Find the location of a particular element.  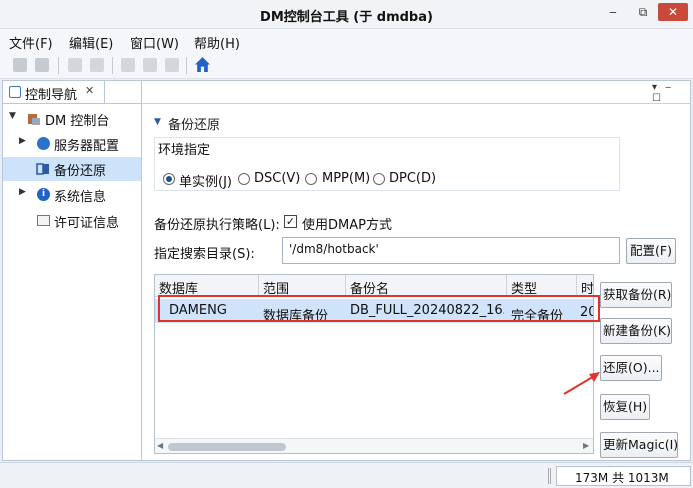

tab-close-icon: ✕ is located at coordinates (89, 90).